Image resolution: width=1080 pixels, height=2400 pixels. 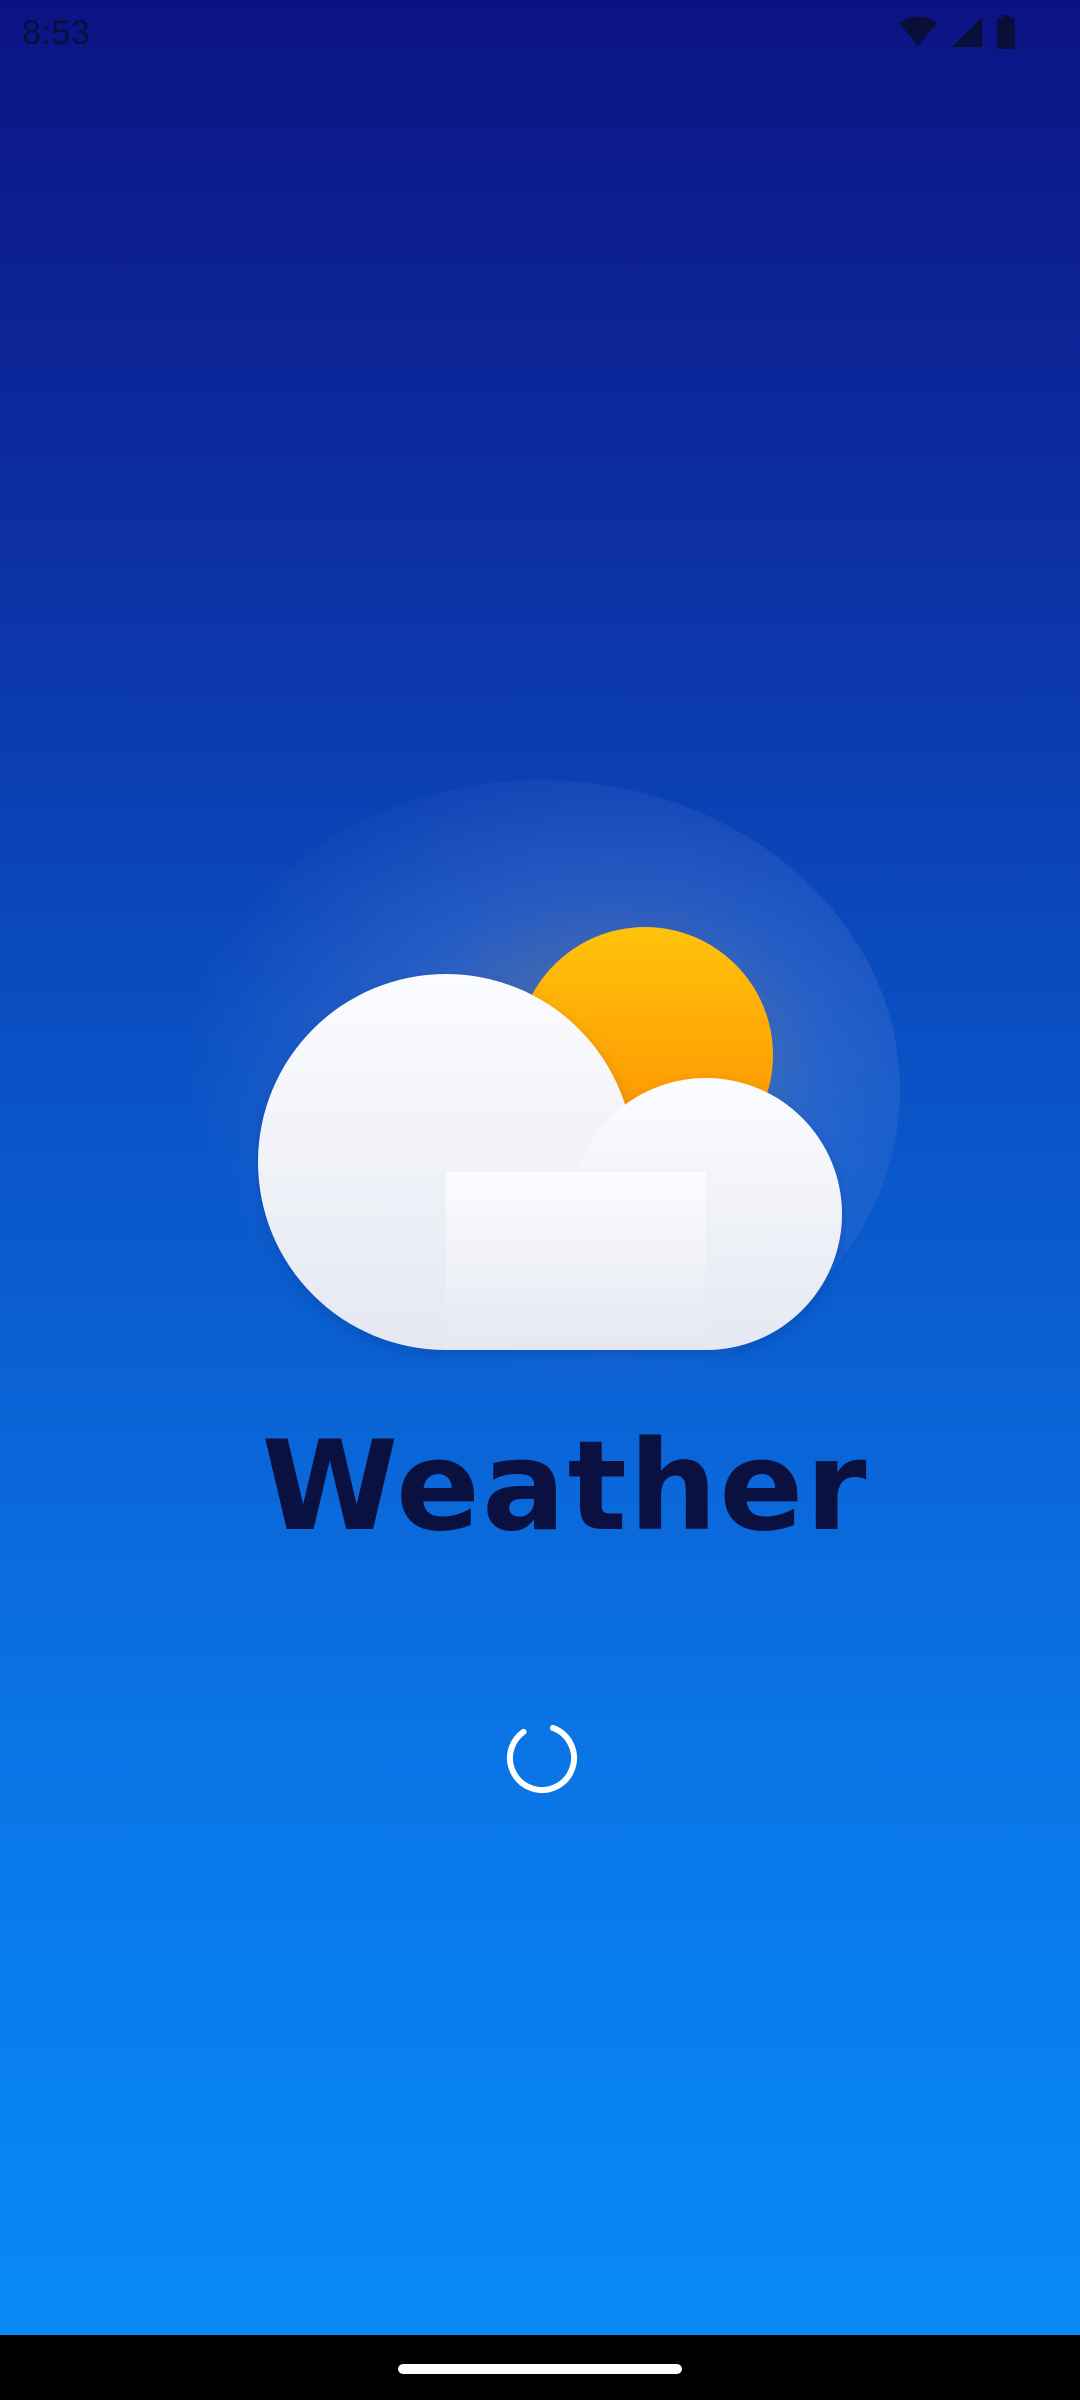 What do you see at coordinates (56, 33) in the screenshot?
I see `status-time: 8:53` at bounding box center [56, 33].